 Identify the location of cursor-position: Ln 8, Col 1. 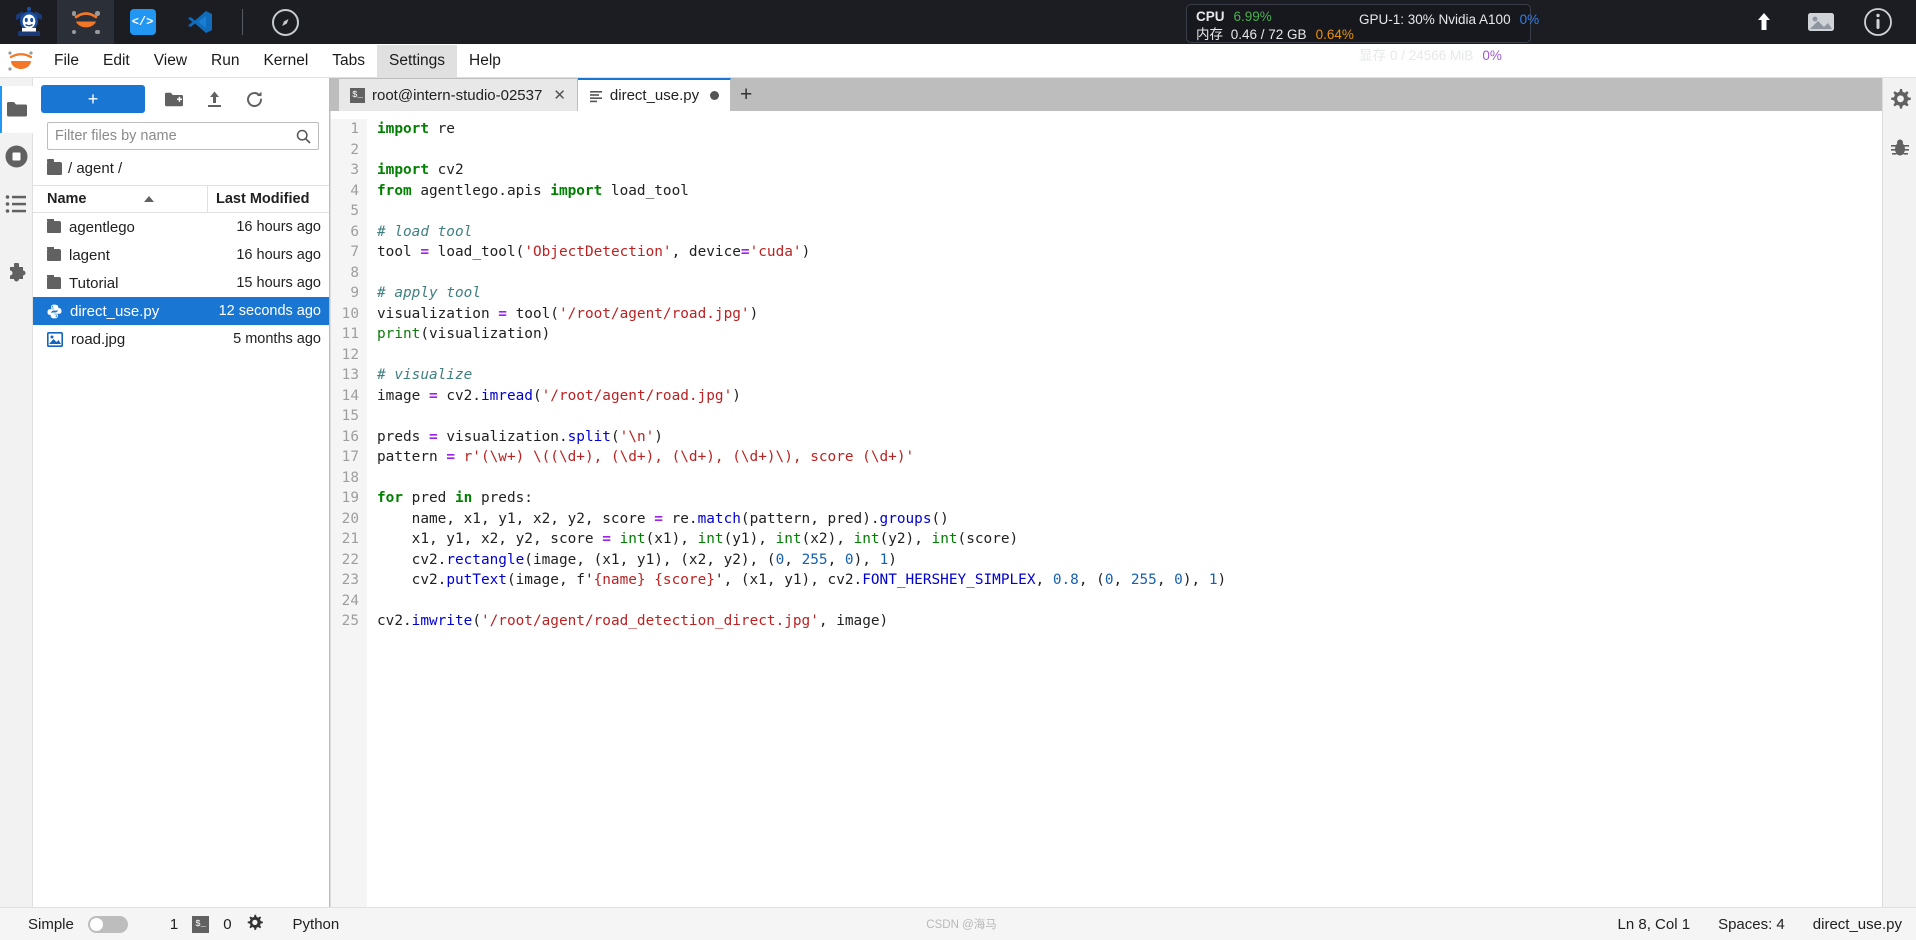
(1654, 924).